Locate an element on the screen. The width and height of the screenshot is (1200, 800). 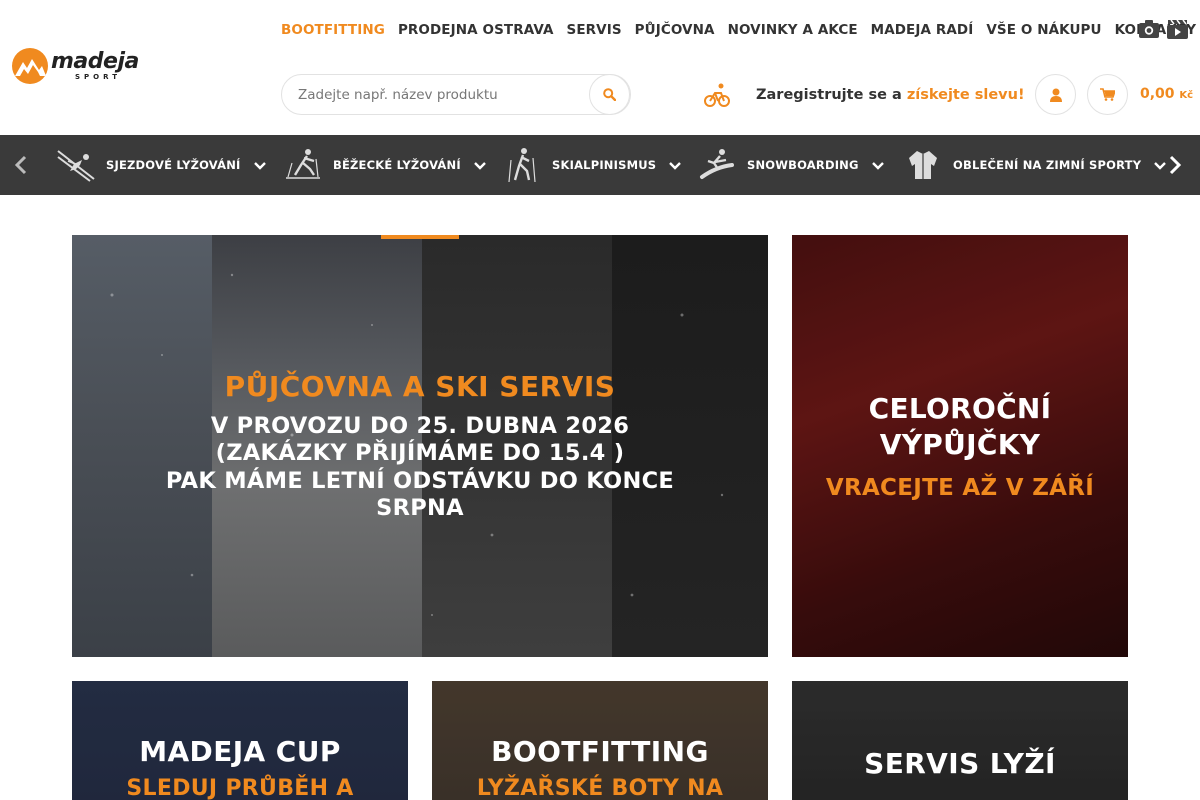
downhill-ski-icon is located at coordinates (76, 165).